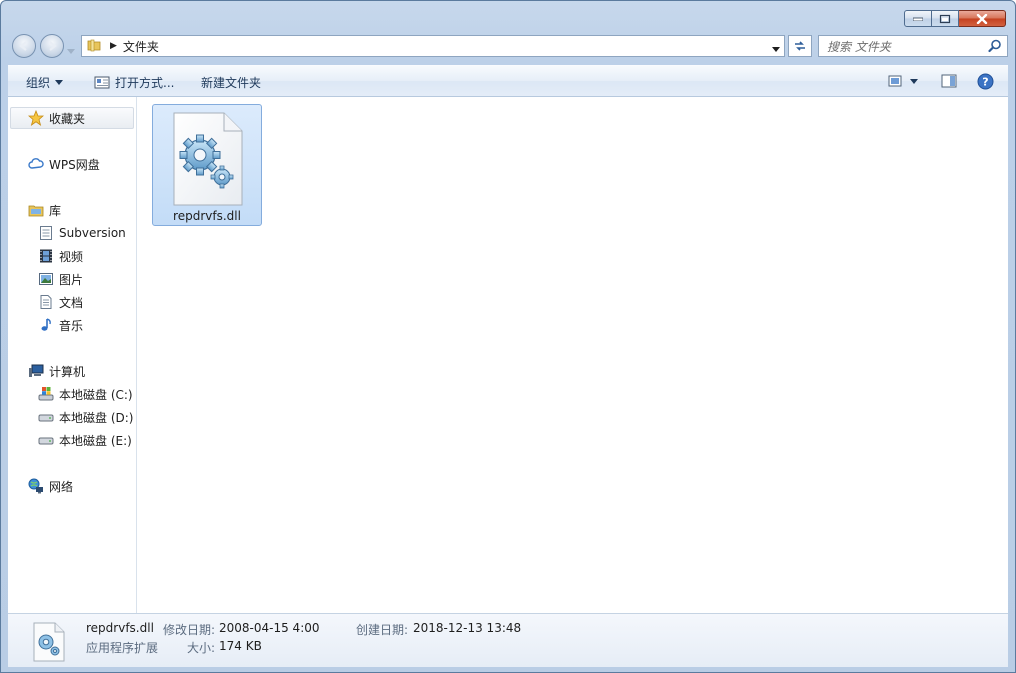  What do you see at coordinates (61, 486) in the screenshot?
I see `nav-network-label: 网络` at bounding box center [61, 486].